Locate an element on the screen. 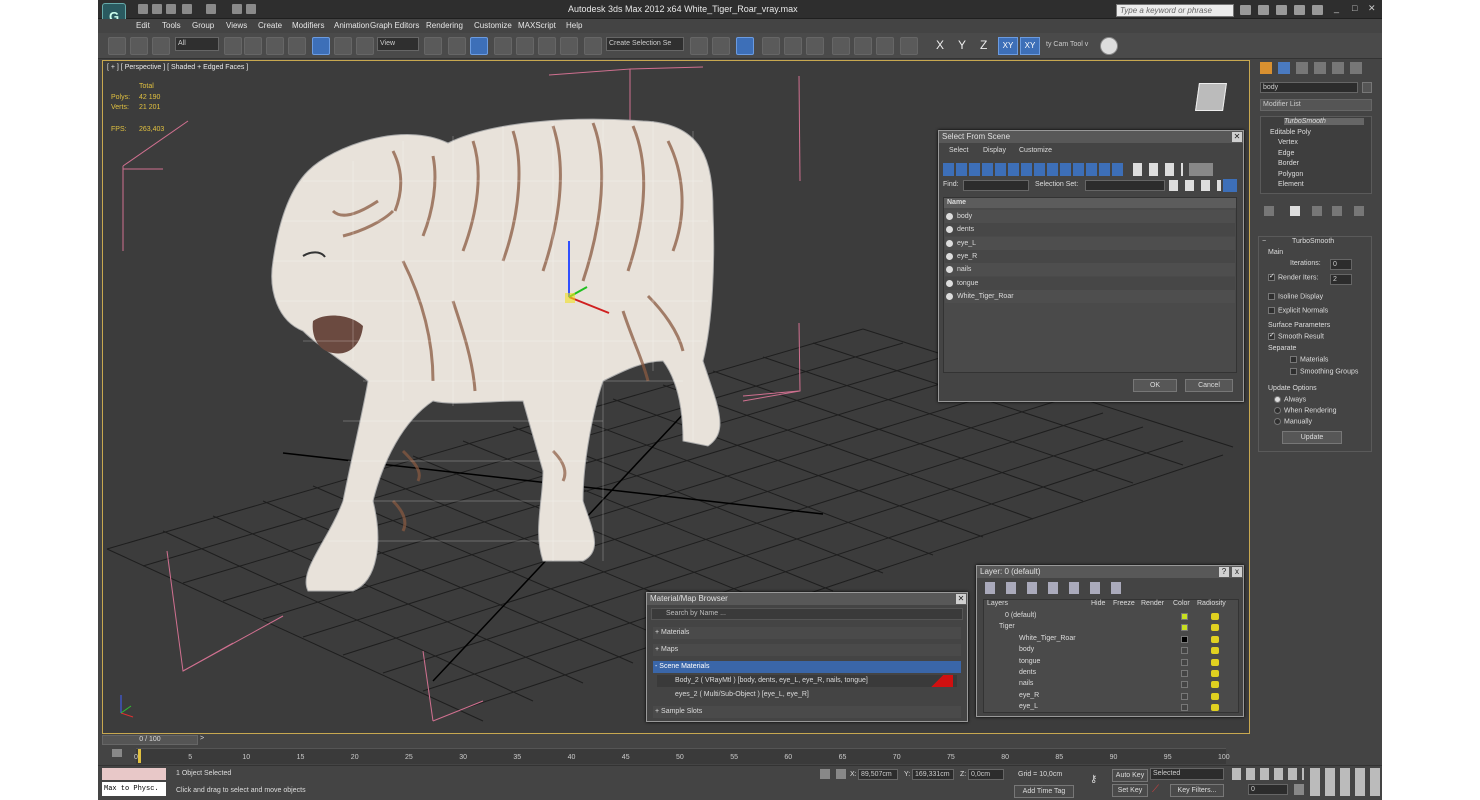 The width and height of the screenshot is (1480, 800). layer-tools is located at coordinates (1055, 588).